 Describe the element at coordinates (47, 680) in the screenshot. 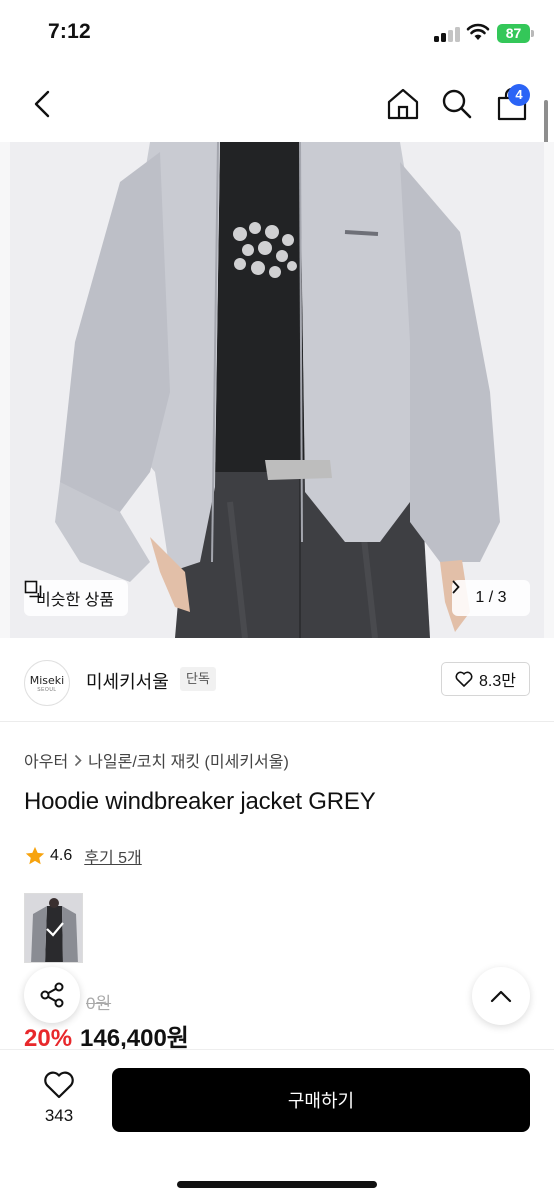

I see `brand-logo-text: Miseki` at that location.